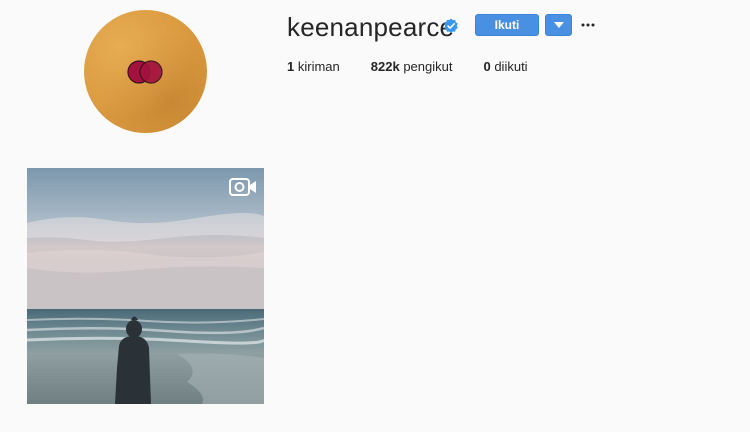 The height and width of the screenshot is (432, 750). I want to click on verified-badge-icon, so click(451, 26).